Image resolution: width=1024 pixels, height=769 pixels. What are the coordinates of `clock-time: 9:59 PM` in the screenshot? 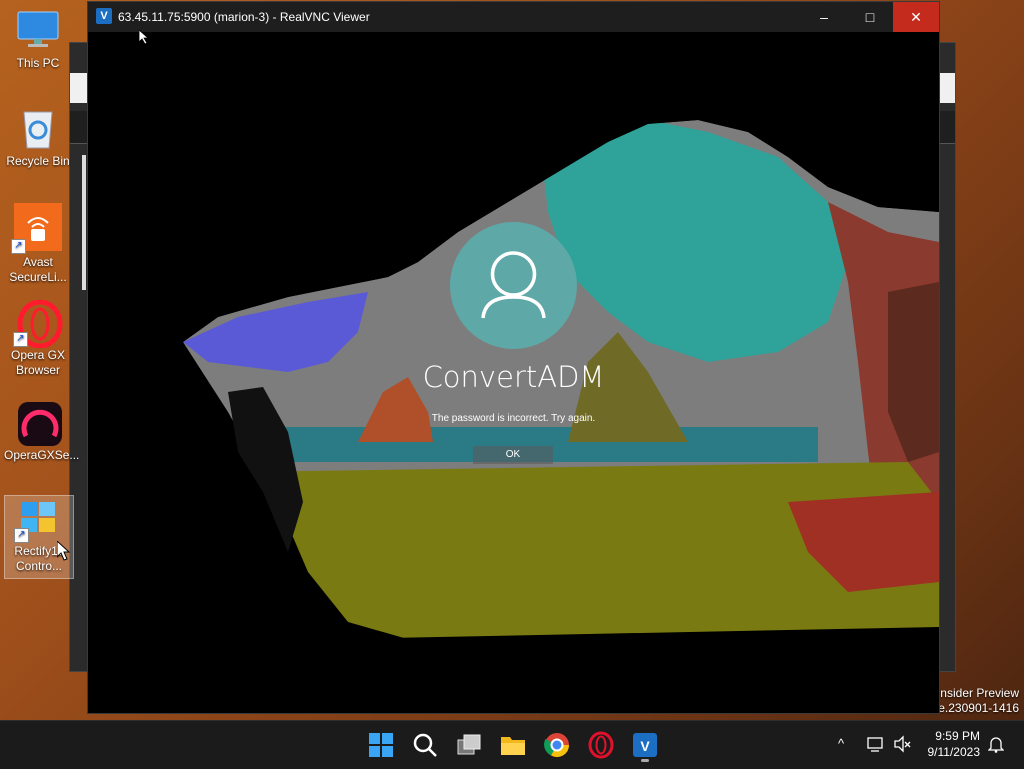 It's located at (950, 736).